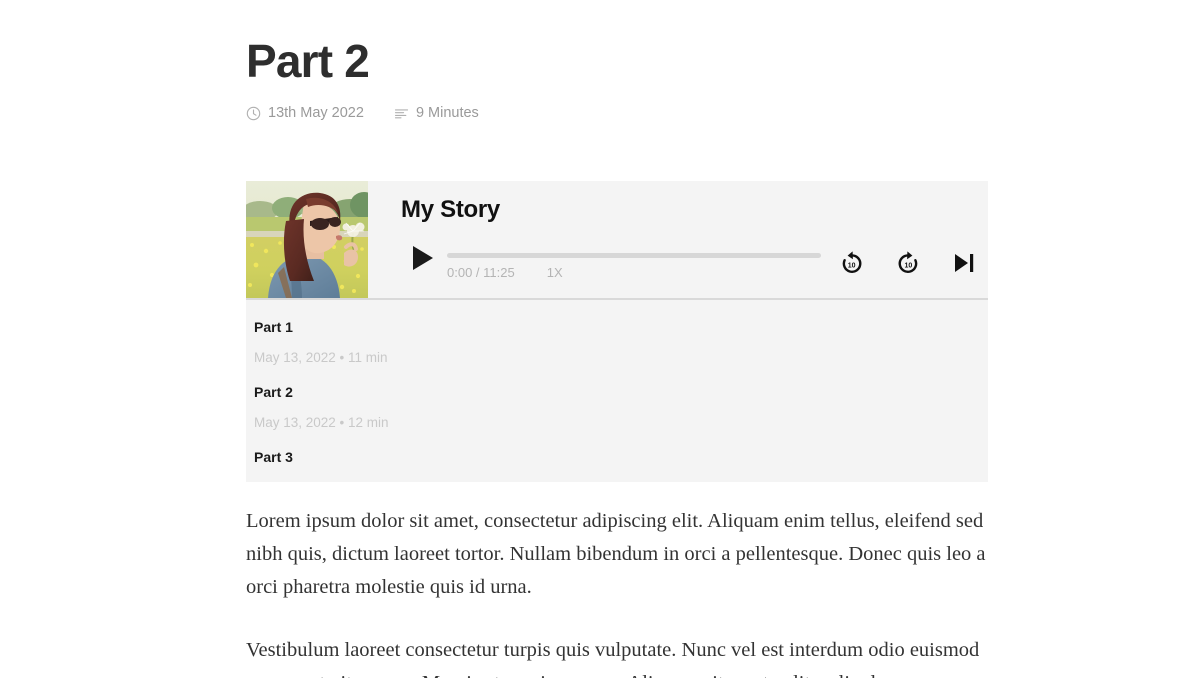 The image size is (1200, 678). I want to click on playlist-item-title: Part 1, so click(273, 327).